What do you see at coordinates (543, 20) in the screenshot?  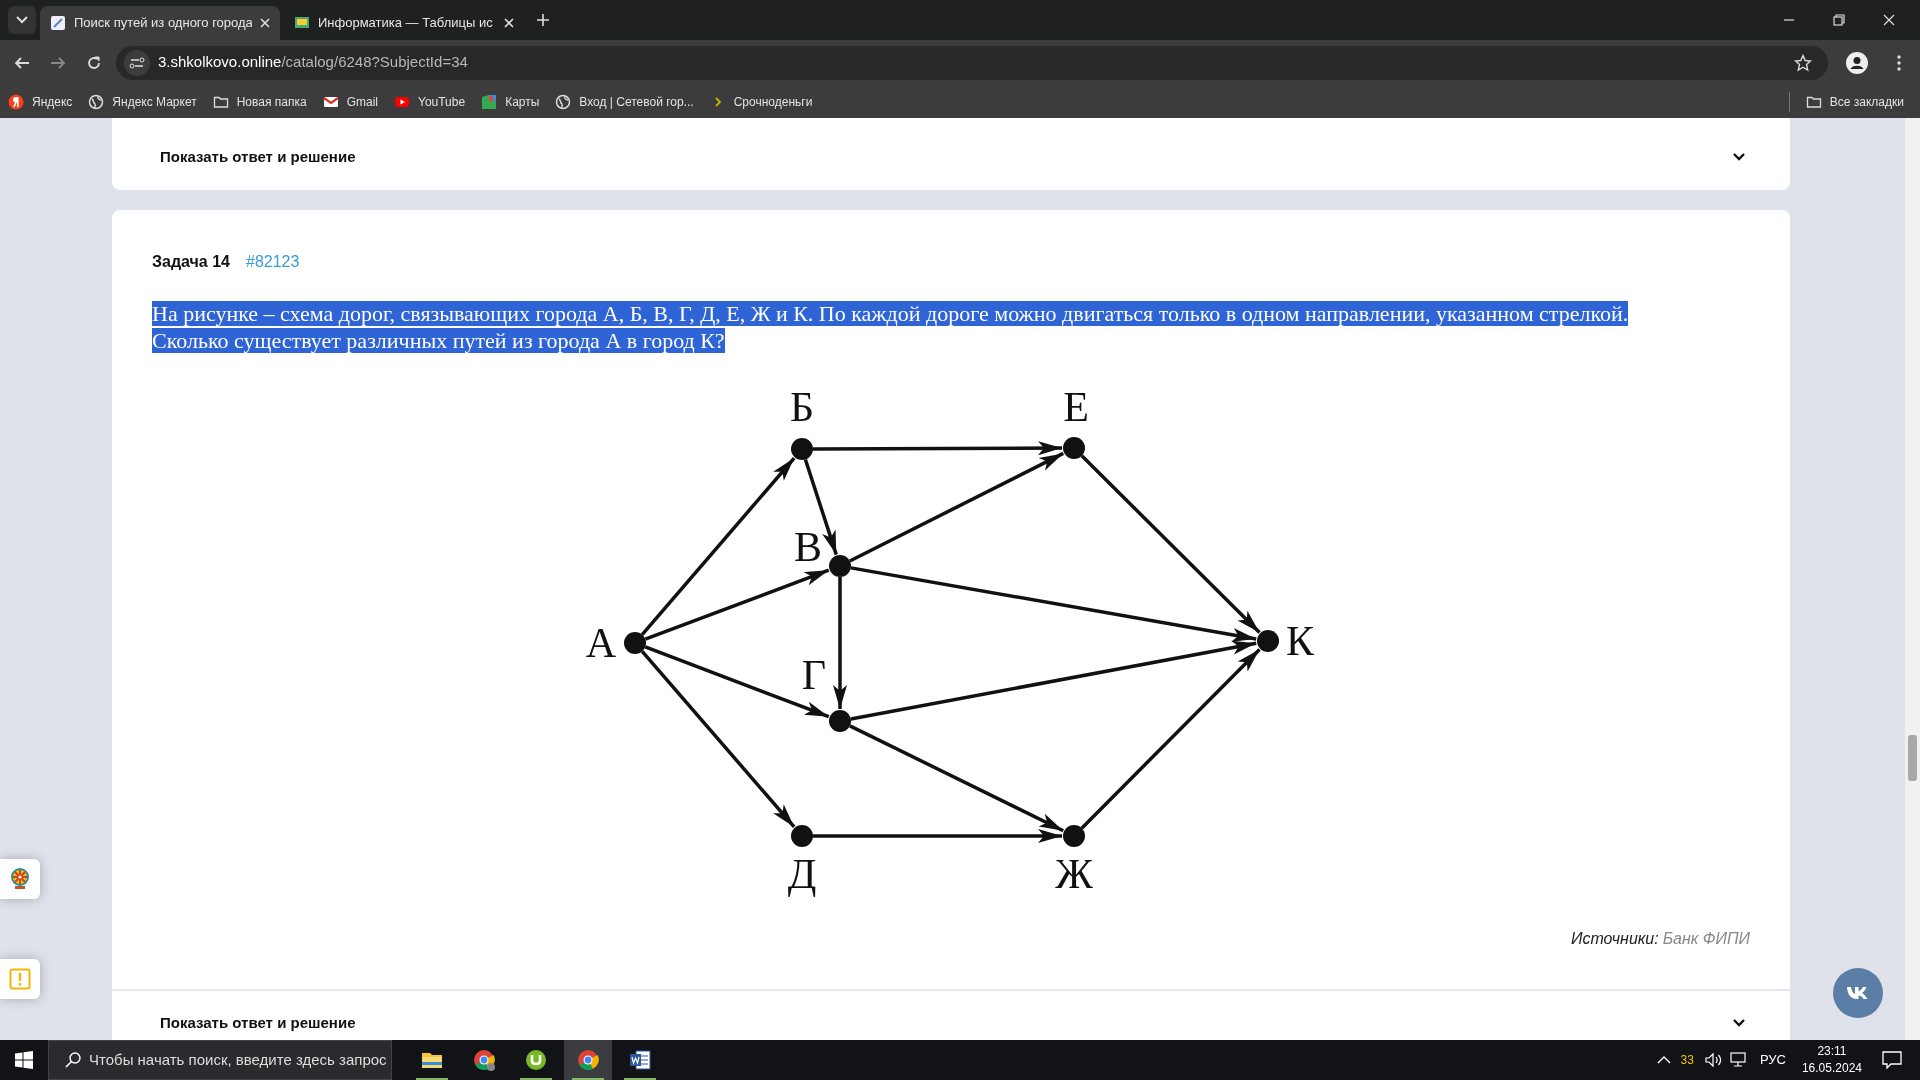 I see `new-tab-icon` at bounding box center [543, 20].